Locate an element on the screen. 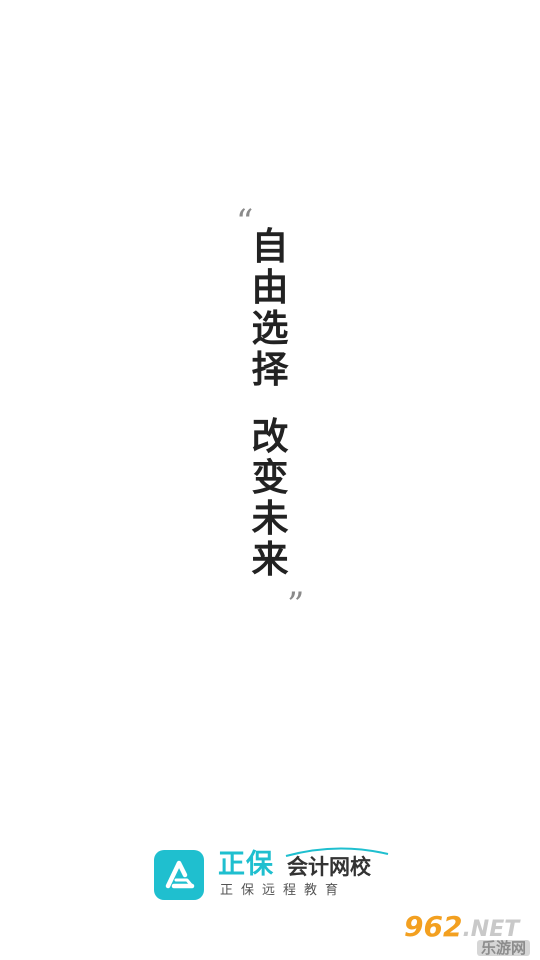 This screenshot has height=960, width=540. watermark-number: 962 is located at coordinates (433, 926).